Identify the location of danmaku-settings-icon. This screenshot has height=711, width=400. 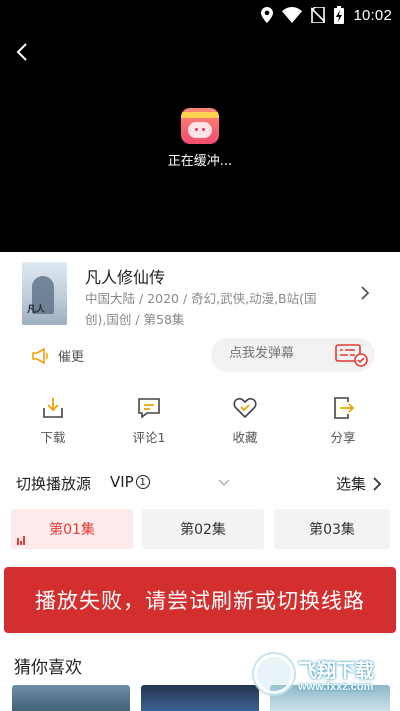
(351, 355).